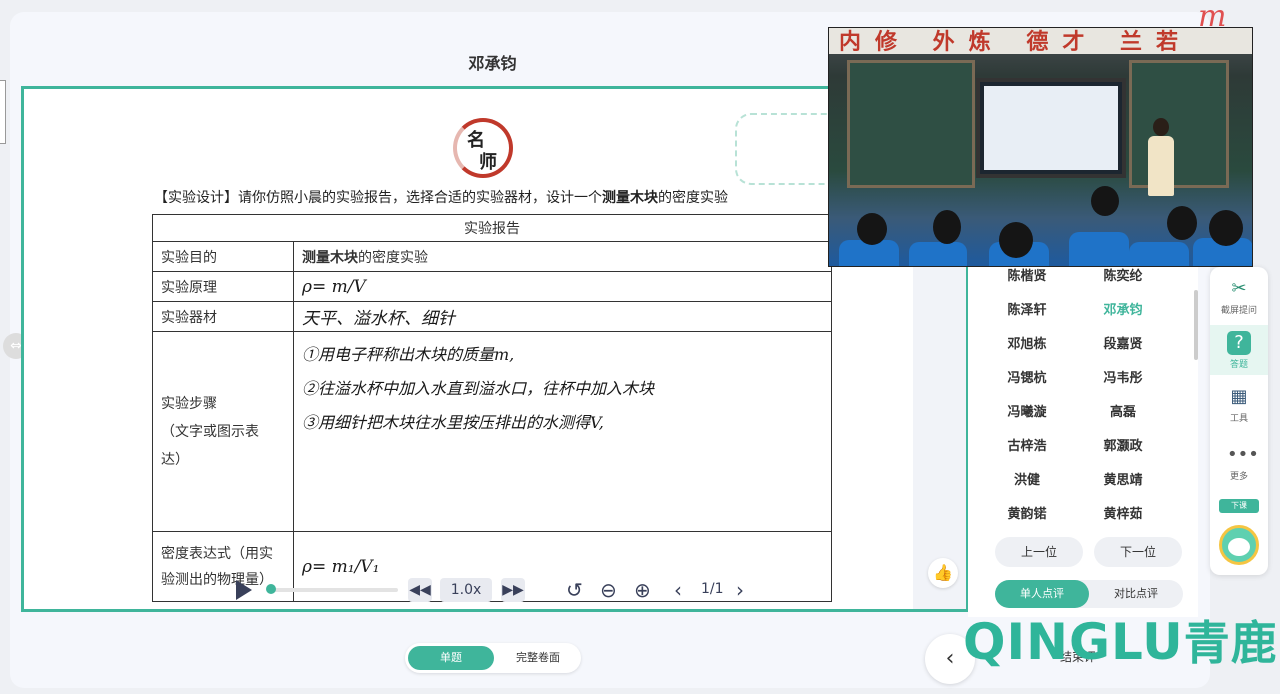  What do you see at coordinates (3, 112) in the screenshot?
I see `left-edge-tab` at bounding box center [3, 112].